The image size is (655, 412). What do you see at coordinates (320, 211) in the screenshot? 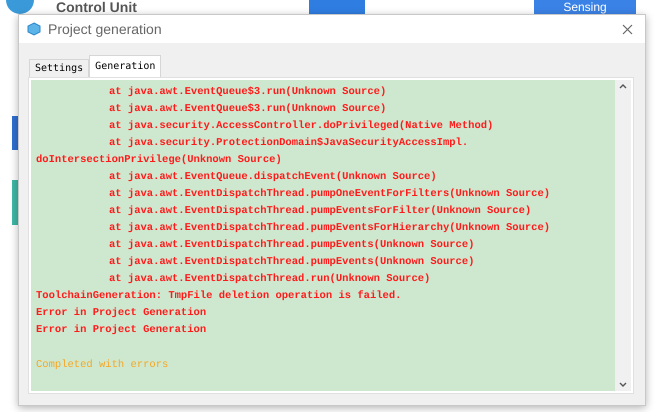
I see `log-line: at java.awt.EventDispatchThread.pumpEventsForFilter(Unknown Source)` at bounding box center [320, 211].